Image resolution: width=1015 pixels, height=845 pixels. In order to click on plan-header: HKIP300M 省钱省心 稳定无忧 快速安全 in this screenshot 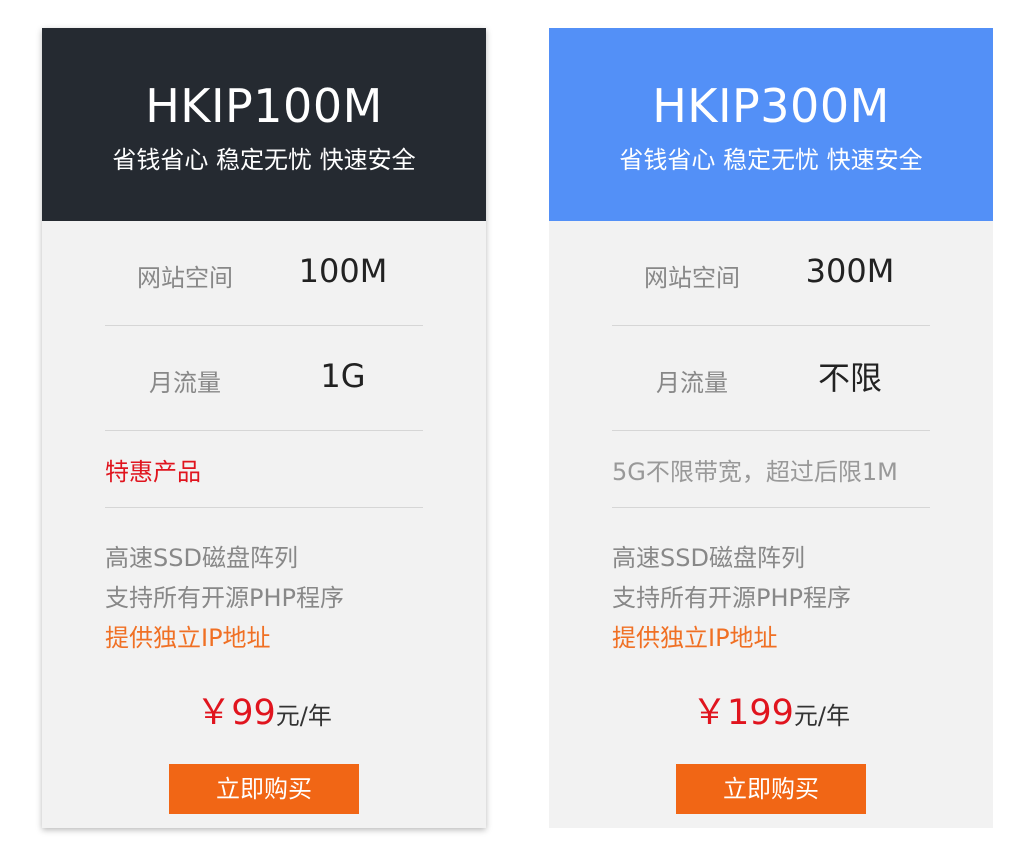, I will do `click(771, 124)`.